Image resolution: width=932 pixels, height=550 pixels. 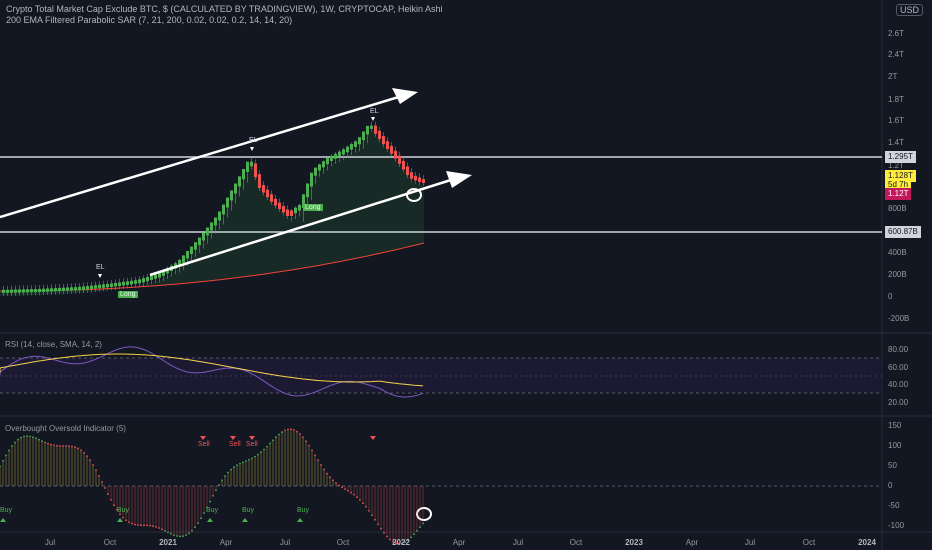 I want to click on price-axis-label: 2.4T, so click(x=896, y=54).